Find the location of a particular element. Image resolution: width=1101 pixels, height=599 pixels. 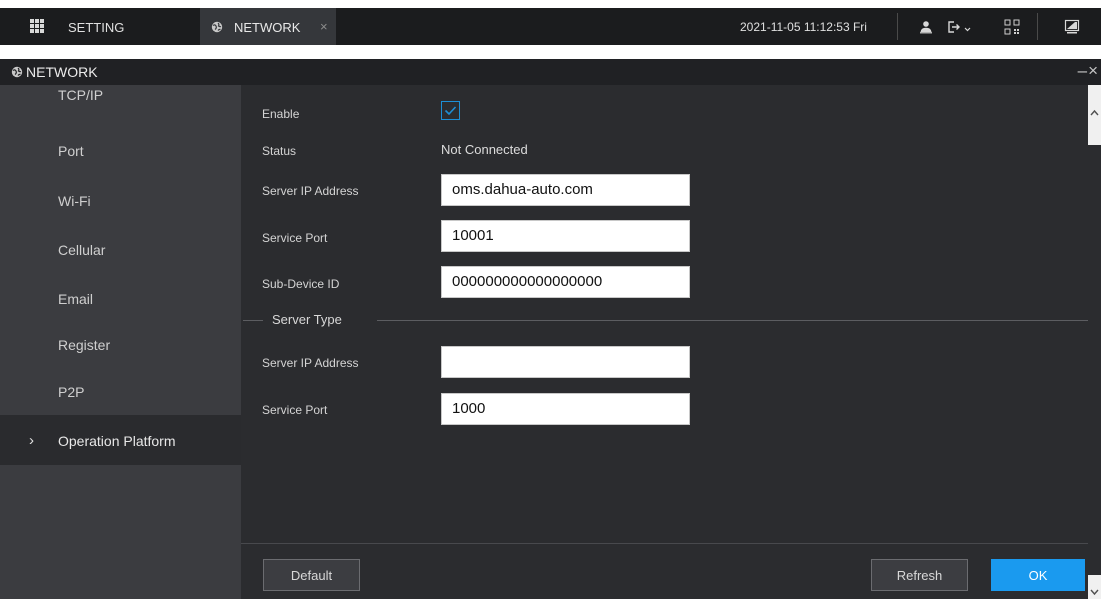

enable-label: Enable is located at coordinates (281, 114).